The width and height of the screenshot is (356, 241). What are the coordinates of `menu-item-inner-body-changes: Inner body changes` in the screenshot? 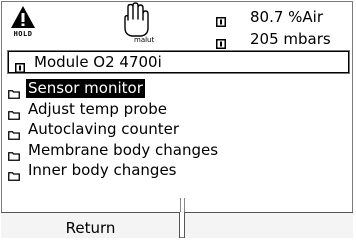 It's located at (173, 171).